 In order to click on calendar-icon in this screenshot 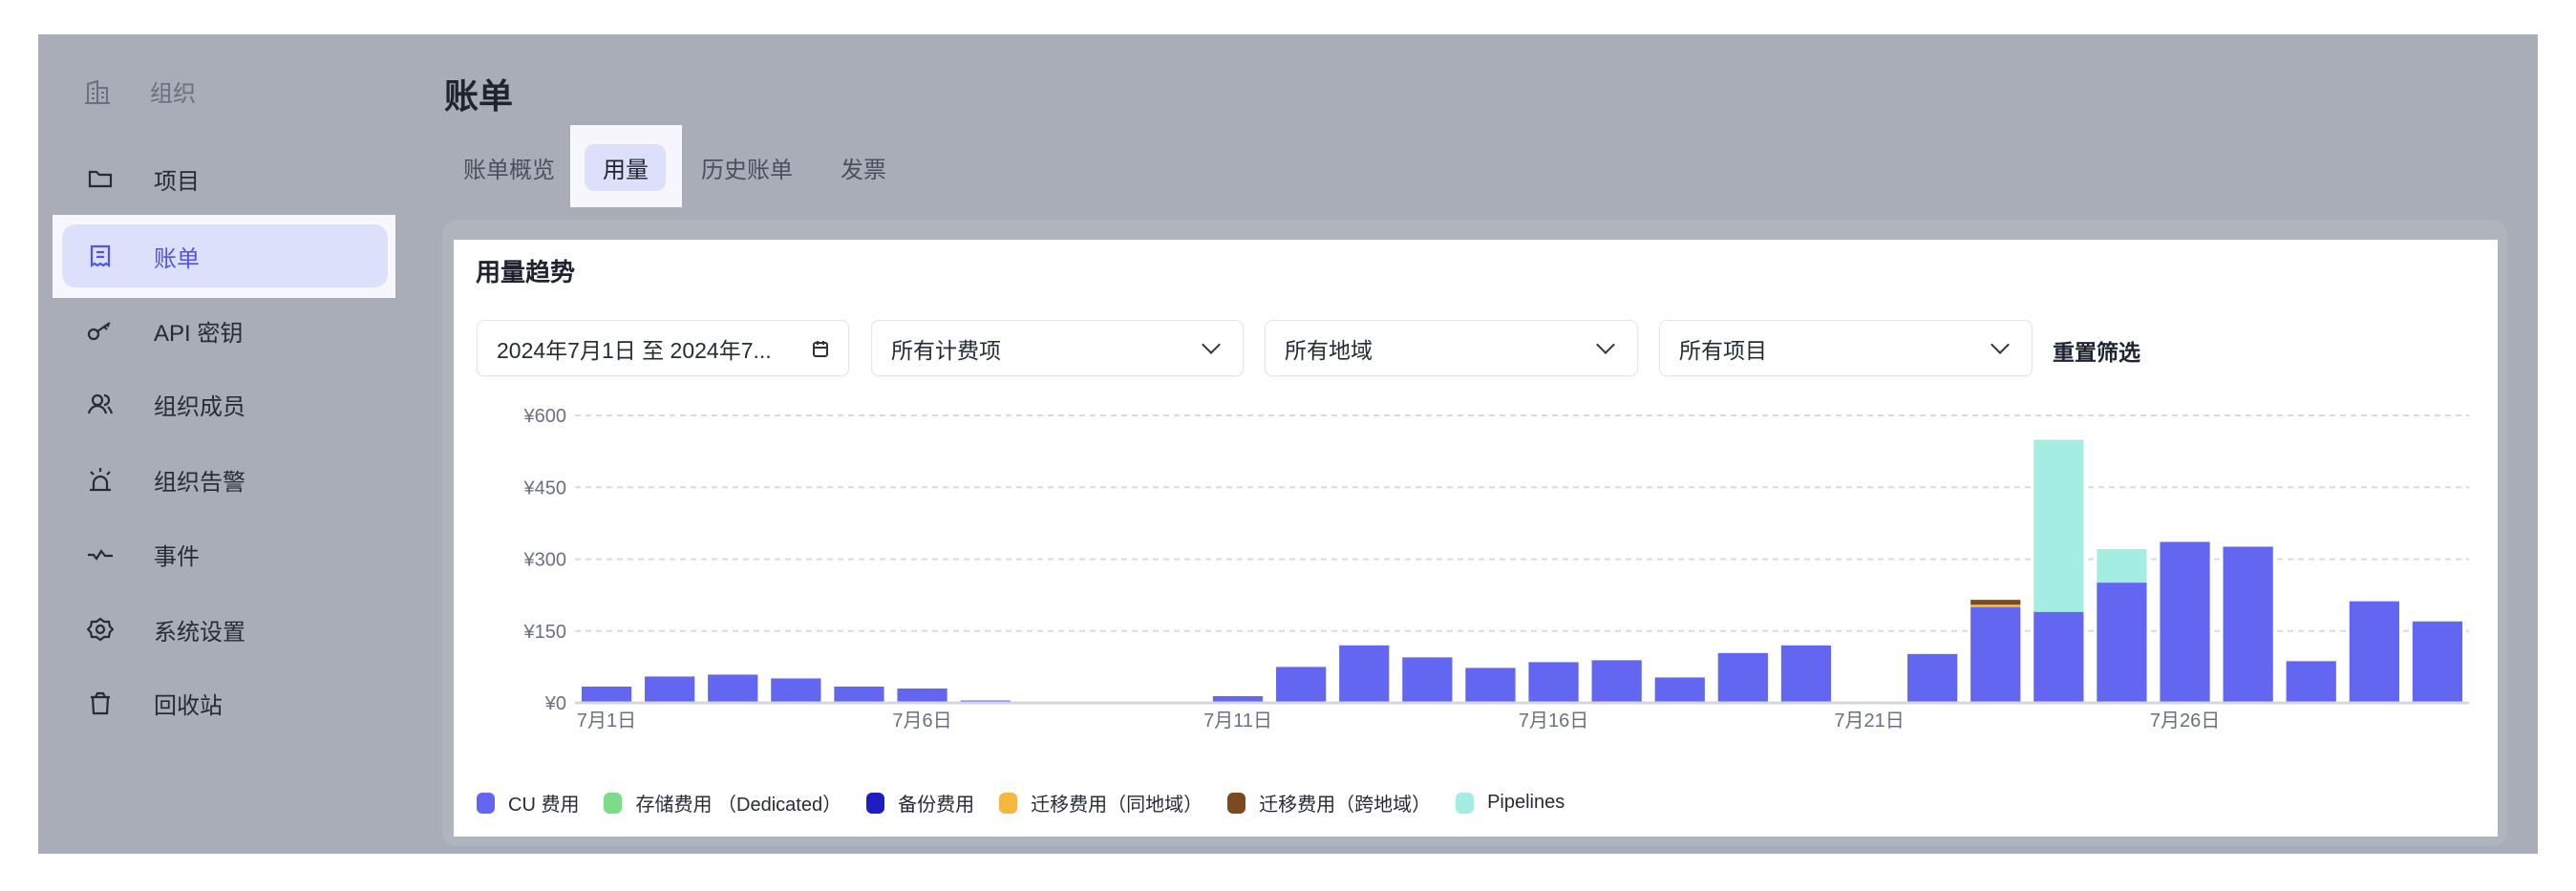, I will do `click(820, 348)`.